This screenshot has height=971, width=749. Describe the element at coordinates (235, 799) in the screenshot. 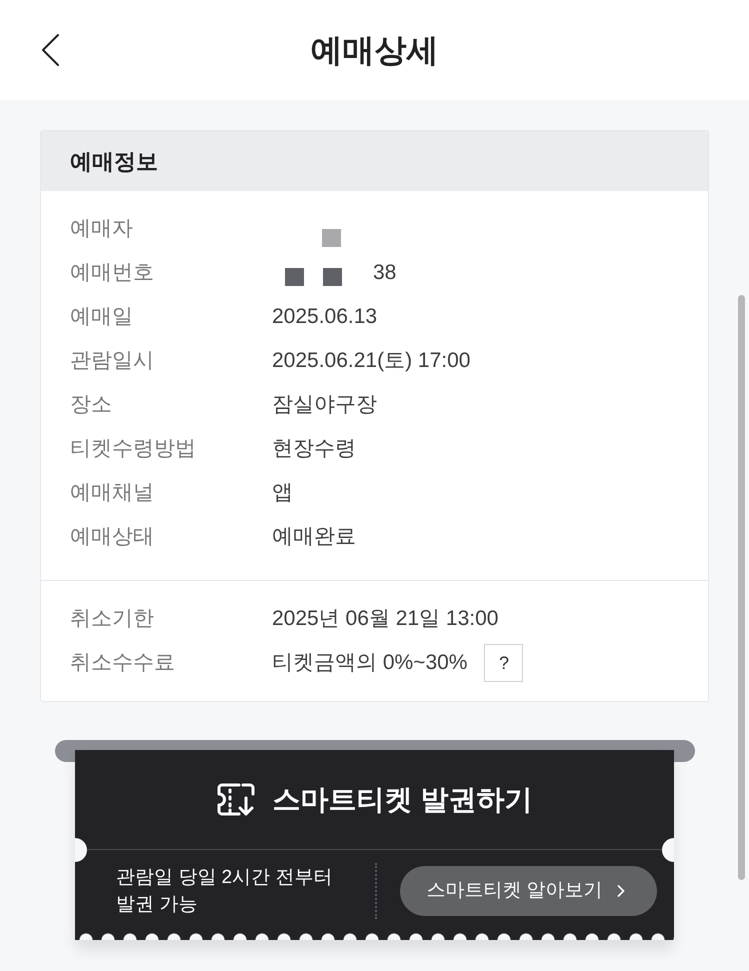

I see `ticket-download-icon` at that location.